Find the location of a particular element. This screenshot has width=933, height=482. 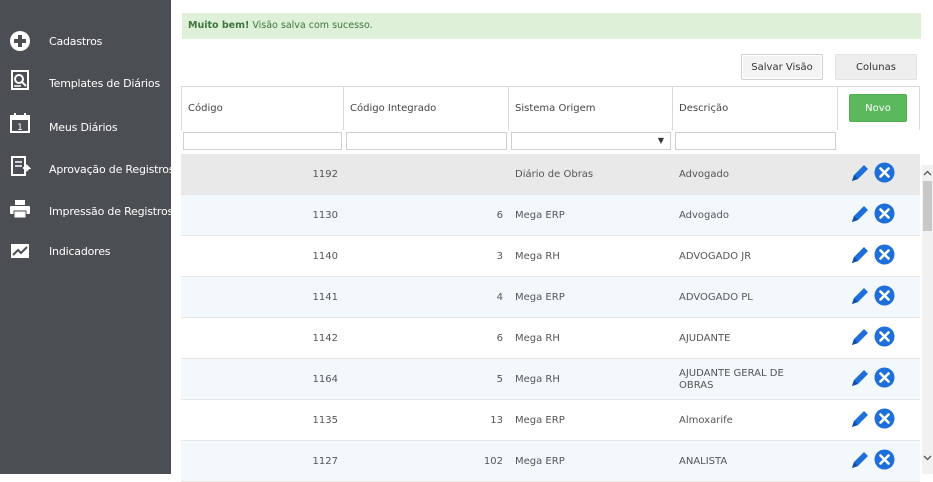

plus-circle-icon is located at coordinates (20, 41).